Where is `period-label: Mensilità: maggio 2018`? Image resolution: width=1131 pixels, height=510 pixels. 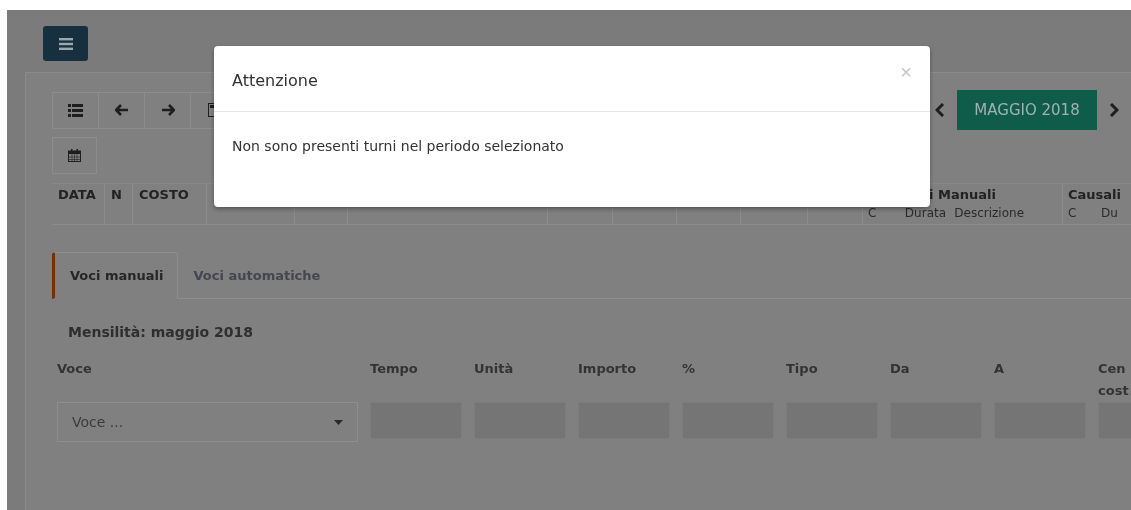
period-label: Mensilità: maggio 2018 is located at coordinates (161, 332).